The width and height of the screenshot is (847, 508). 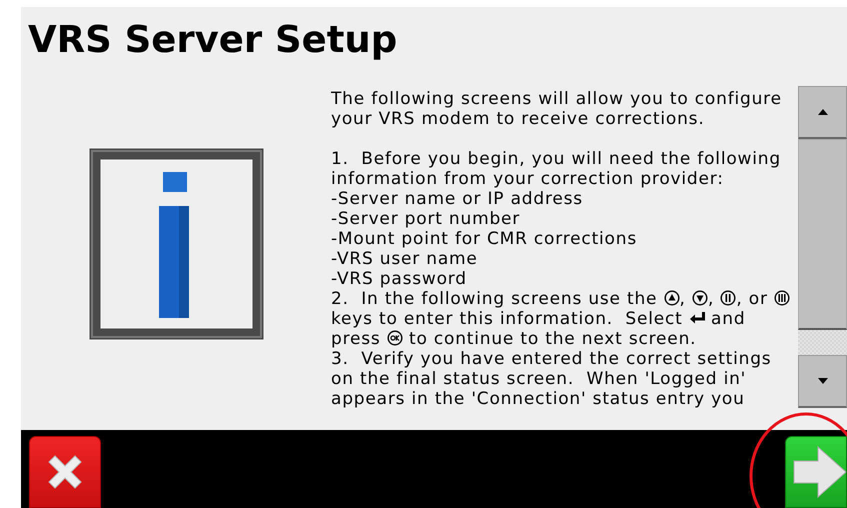 I want to click on instruction-text: 2. In the following screens use the , , , or keys to enter this information. Select and press to continue to the next screen., so click(x=564, y=319).